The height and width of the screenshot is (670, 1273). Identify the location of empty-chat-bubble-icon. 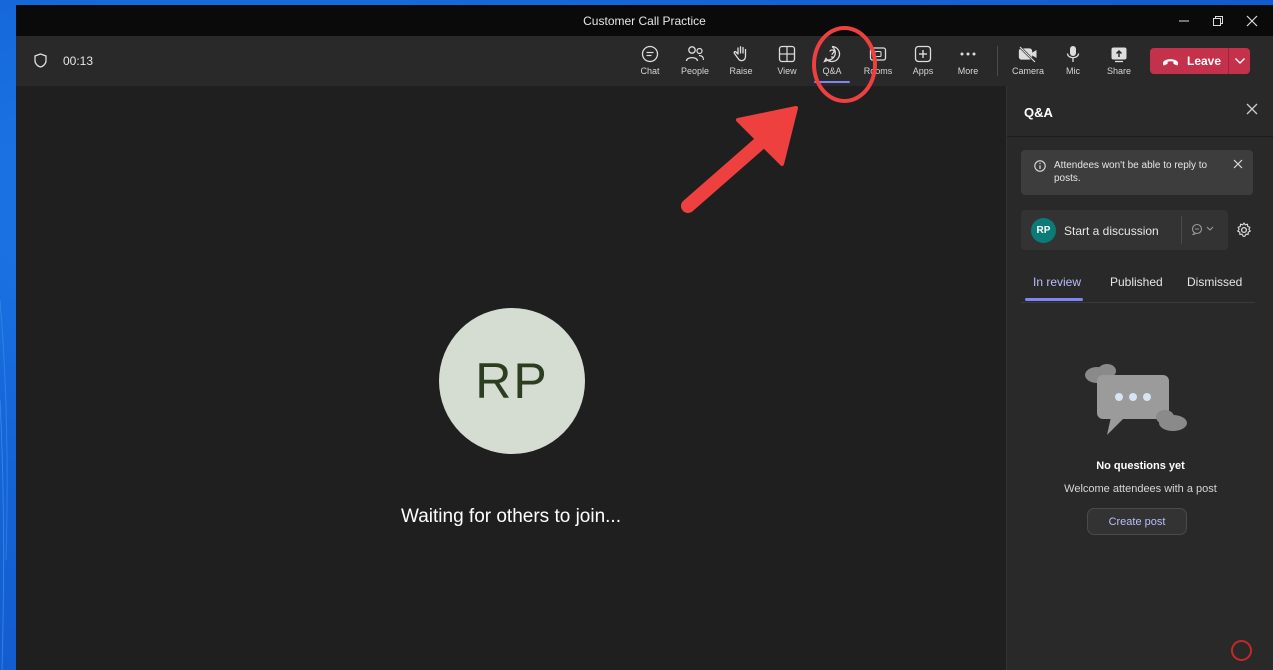
(1136, 399).